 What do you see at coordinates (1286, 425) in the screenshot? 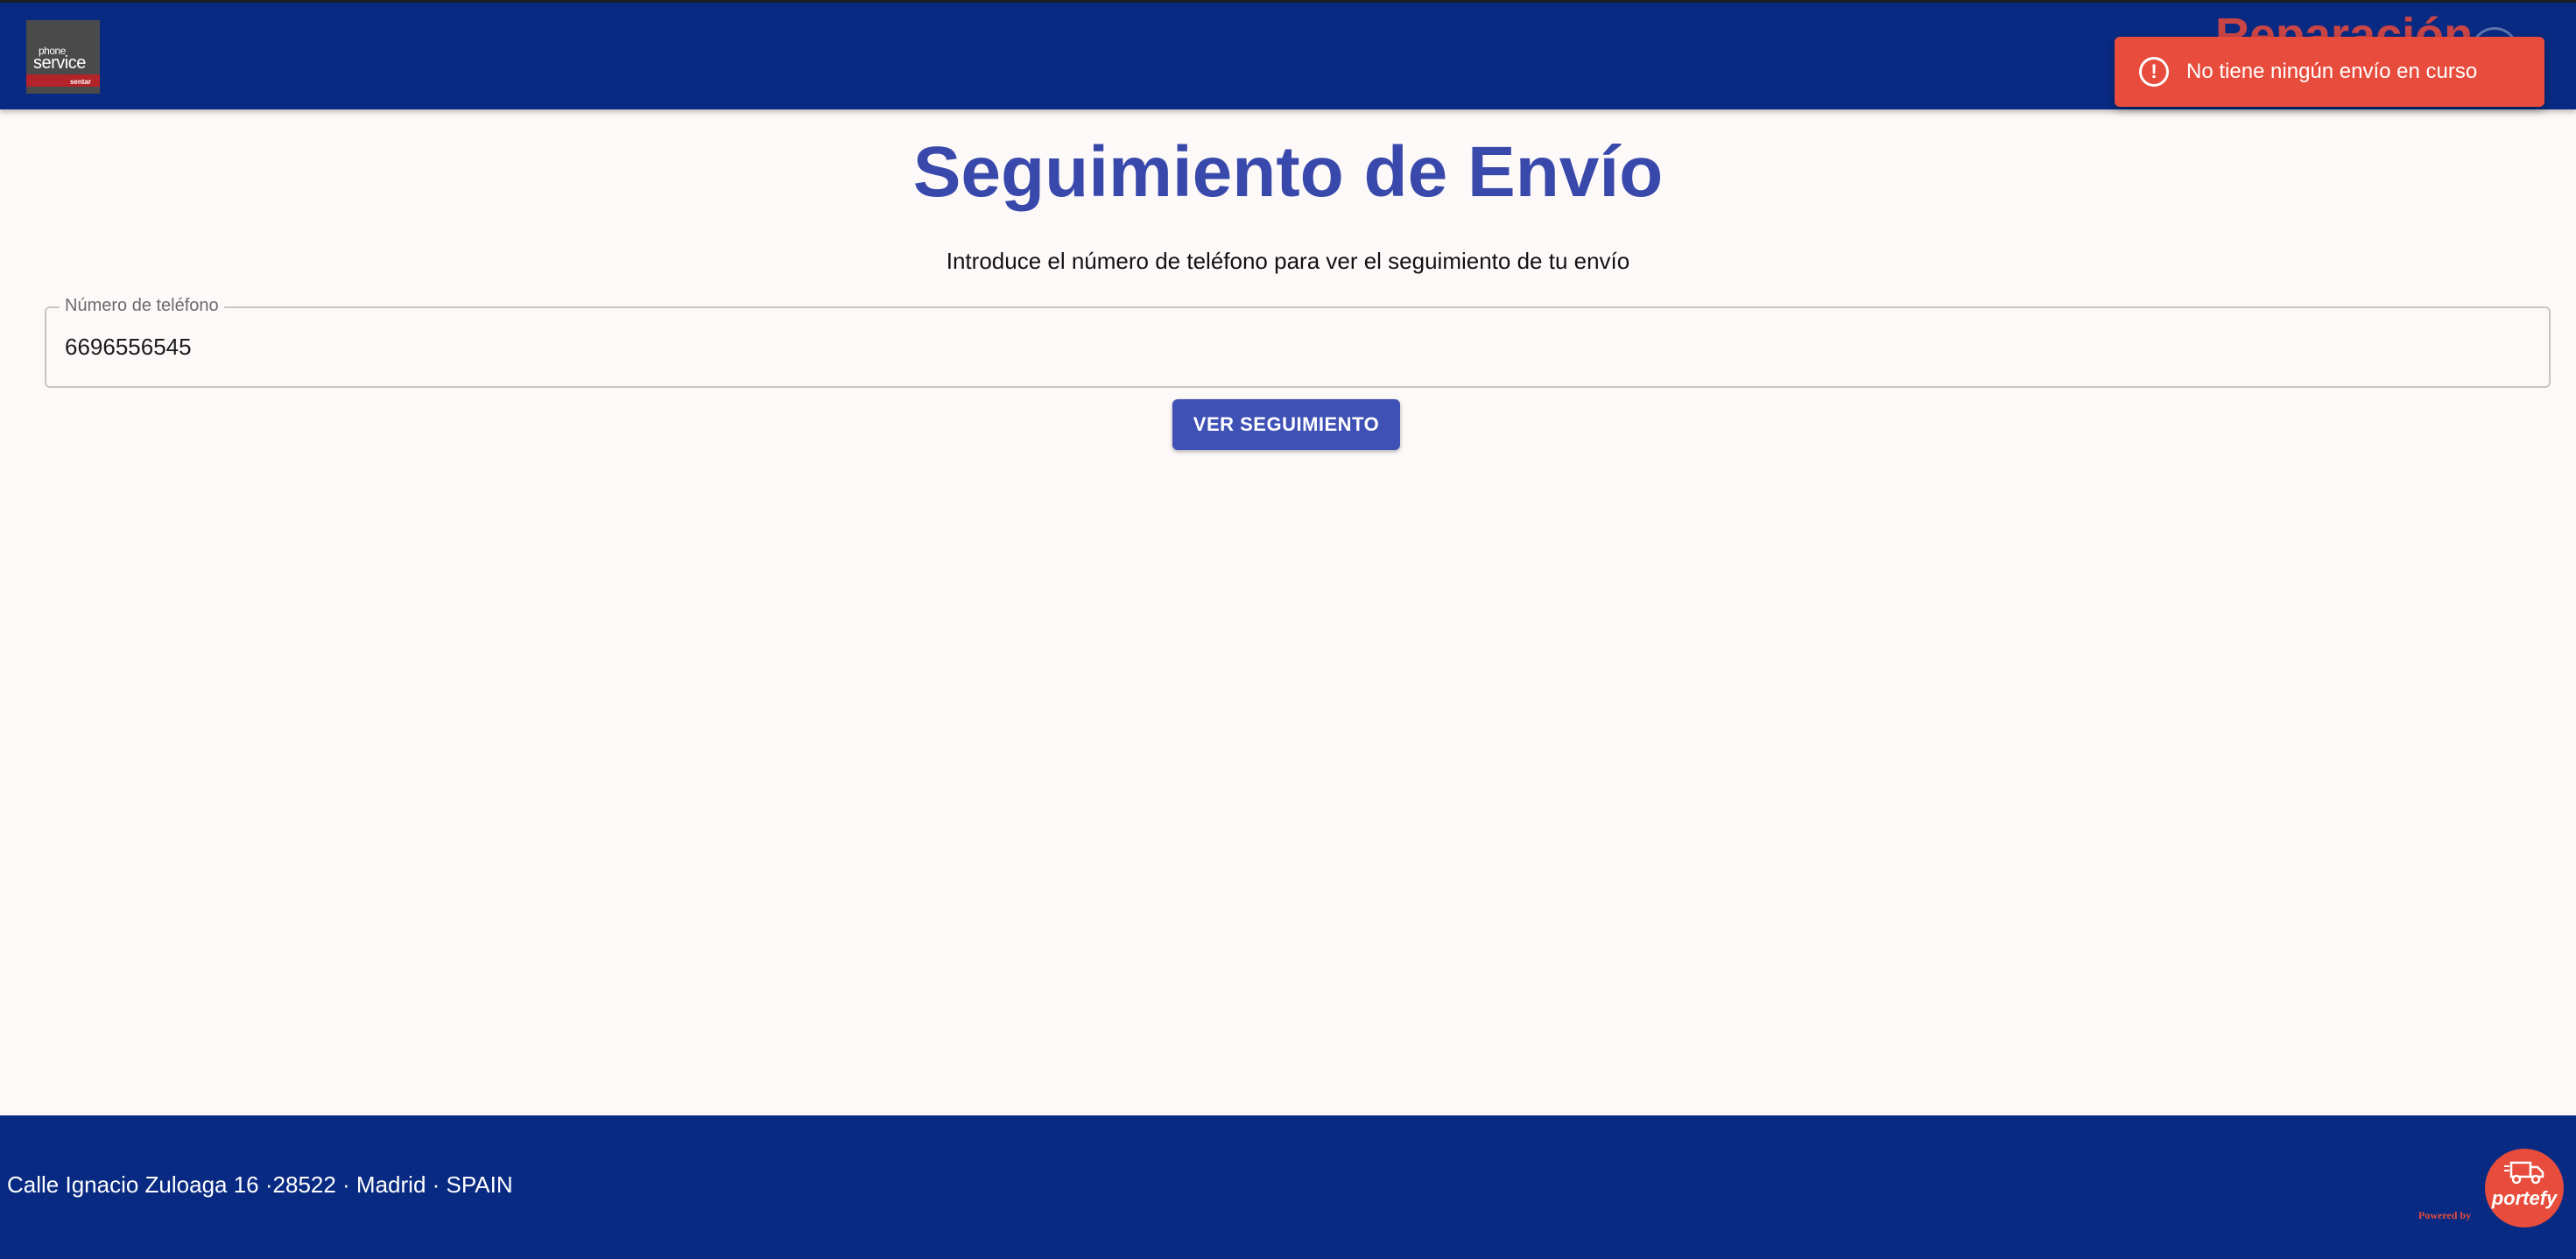
I see `ver-seguimiento-button: VER SEGUIMIENTO` at bounding box center [1286, 425].